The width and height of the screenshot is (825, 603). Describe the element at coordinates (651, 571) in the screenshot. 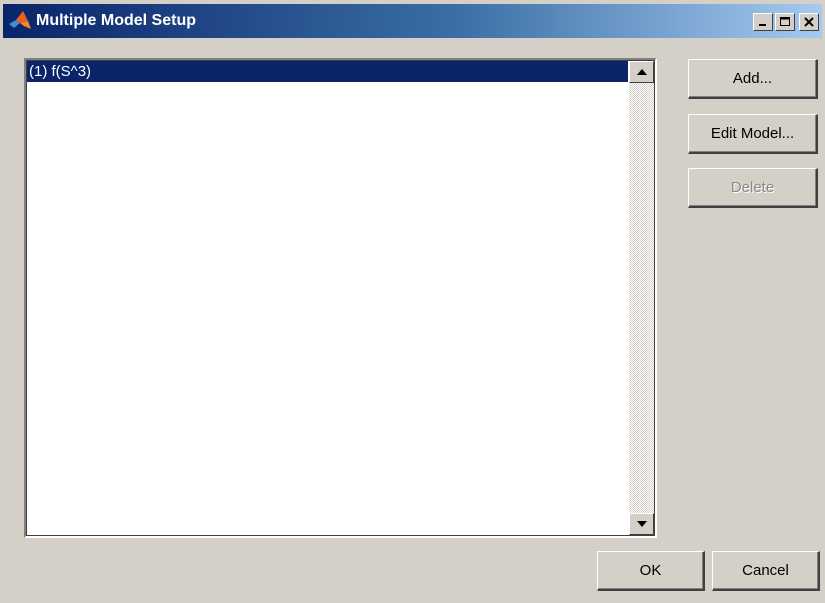

I see `ok-button: OK` at that location.